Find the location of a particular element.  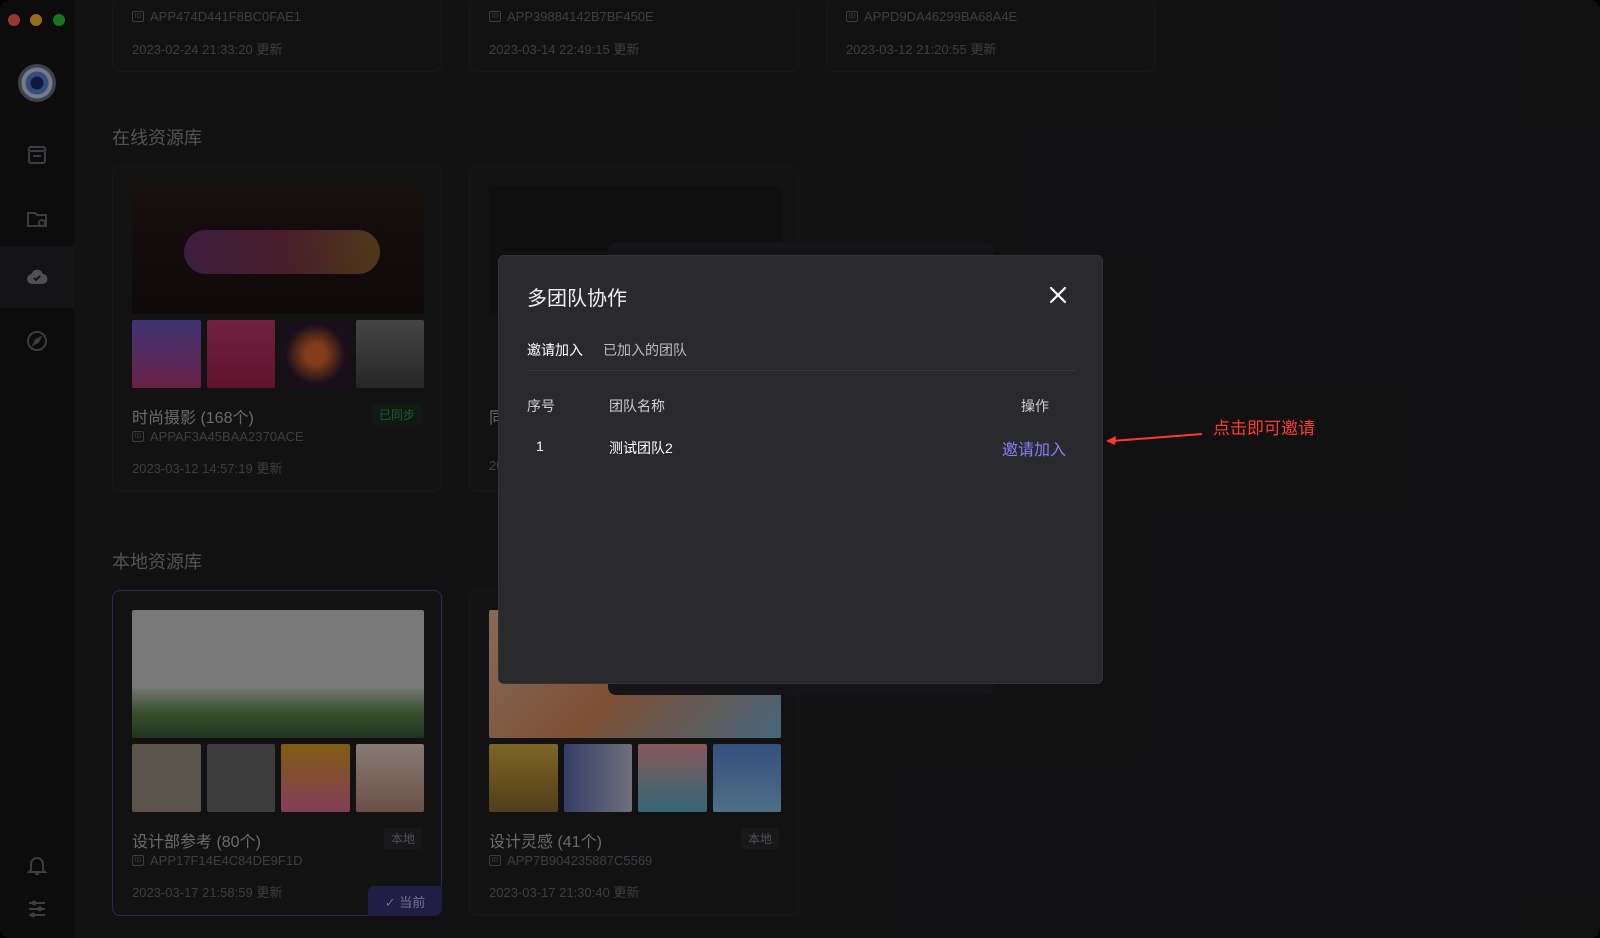

row-team-name: 测试团队2 is located at coordinates (641, 448).